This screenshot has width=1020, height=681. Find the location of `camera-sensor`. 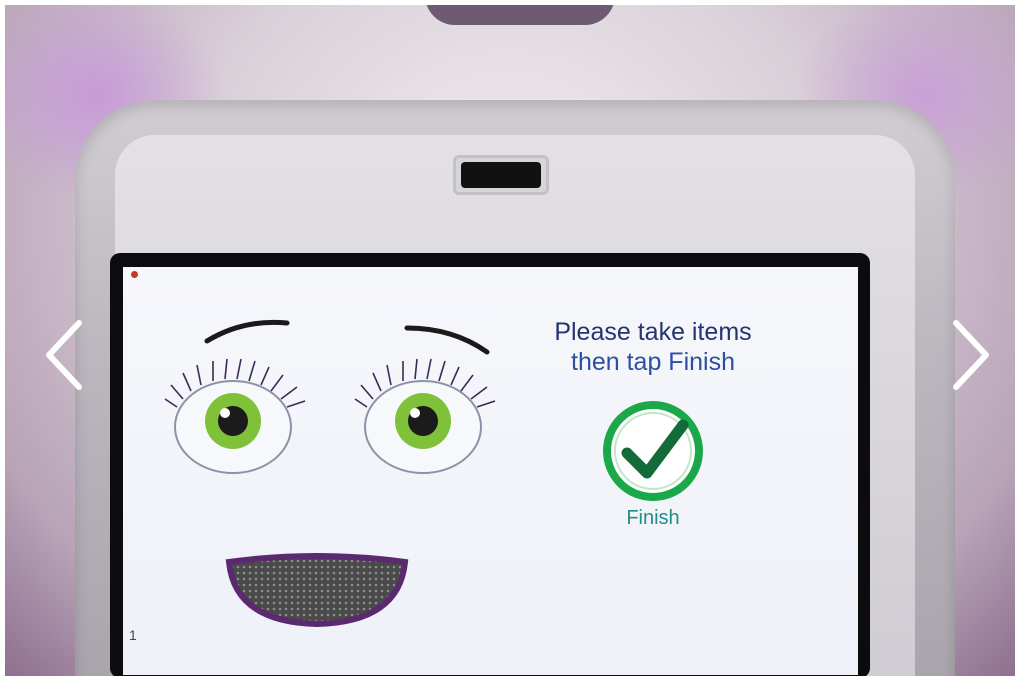

camera-sensor is located at coordinates (501, 175).